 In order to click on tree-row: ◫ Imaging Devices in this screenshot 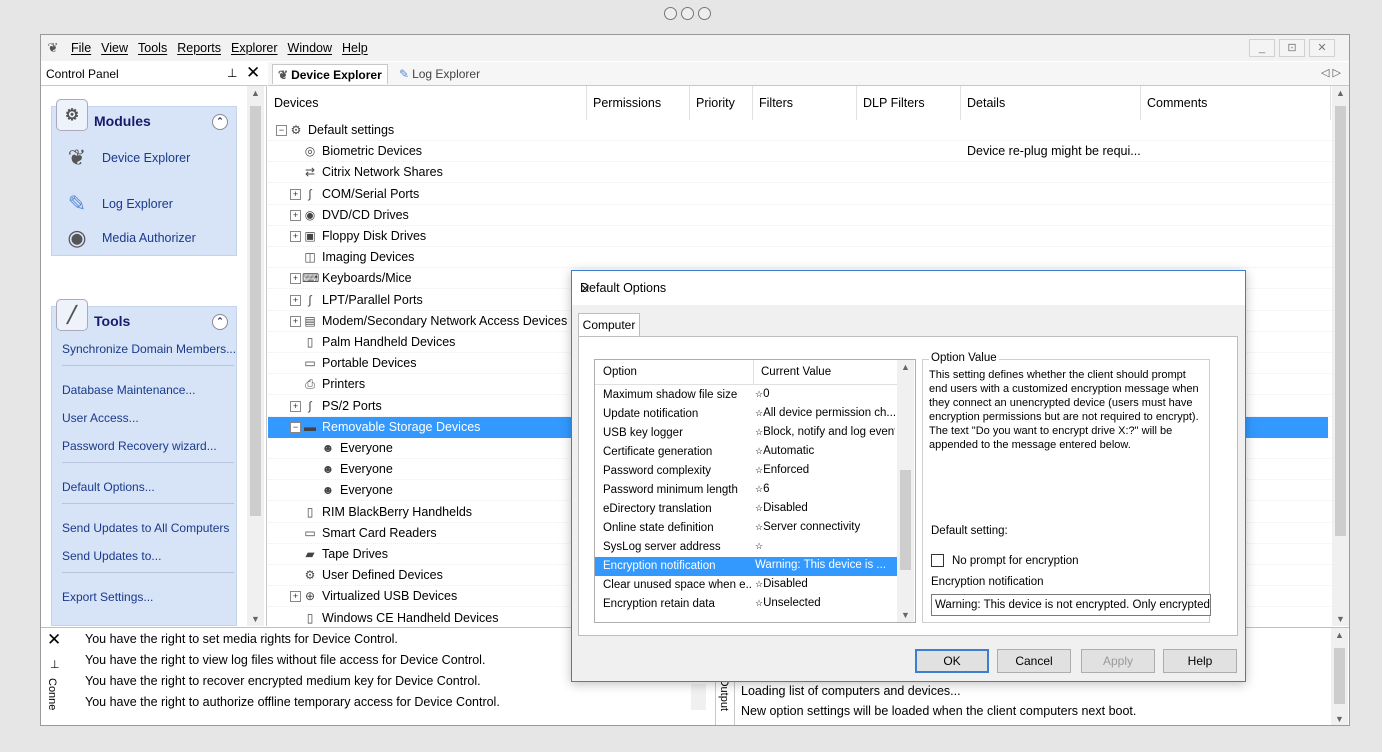, I will do `click(798, 257)`.